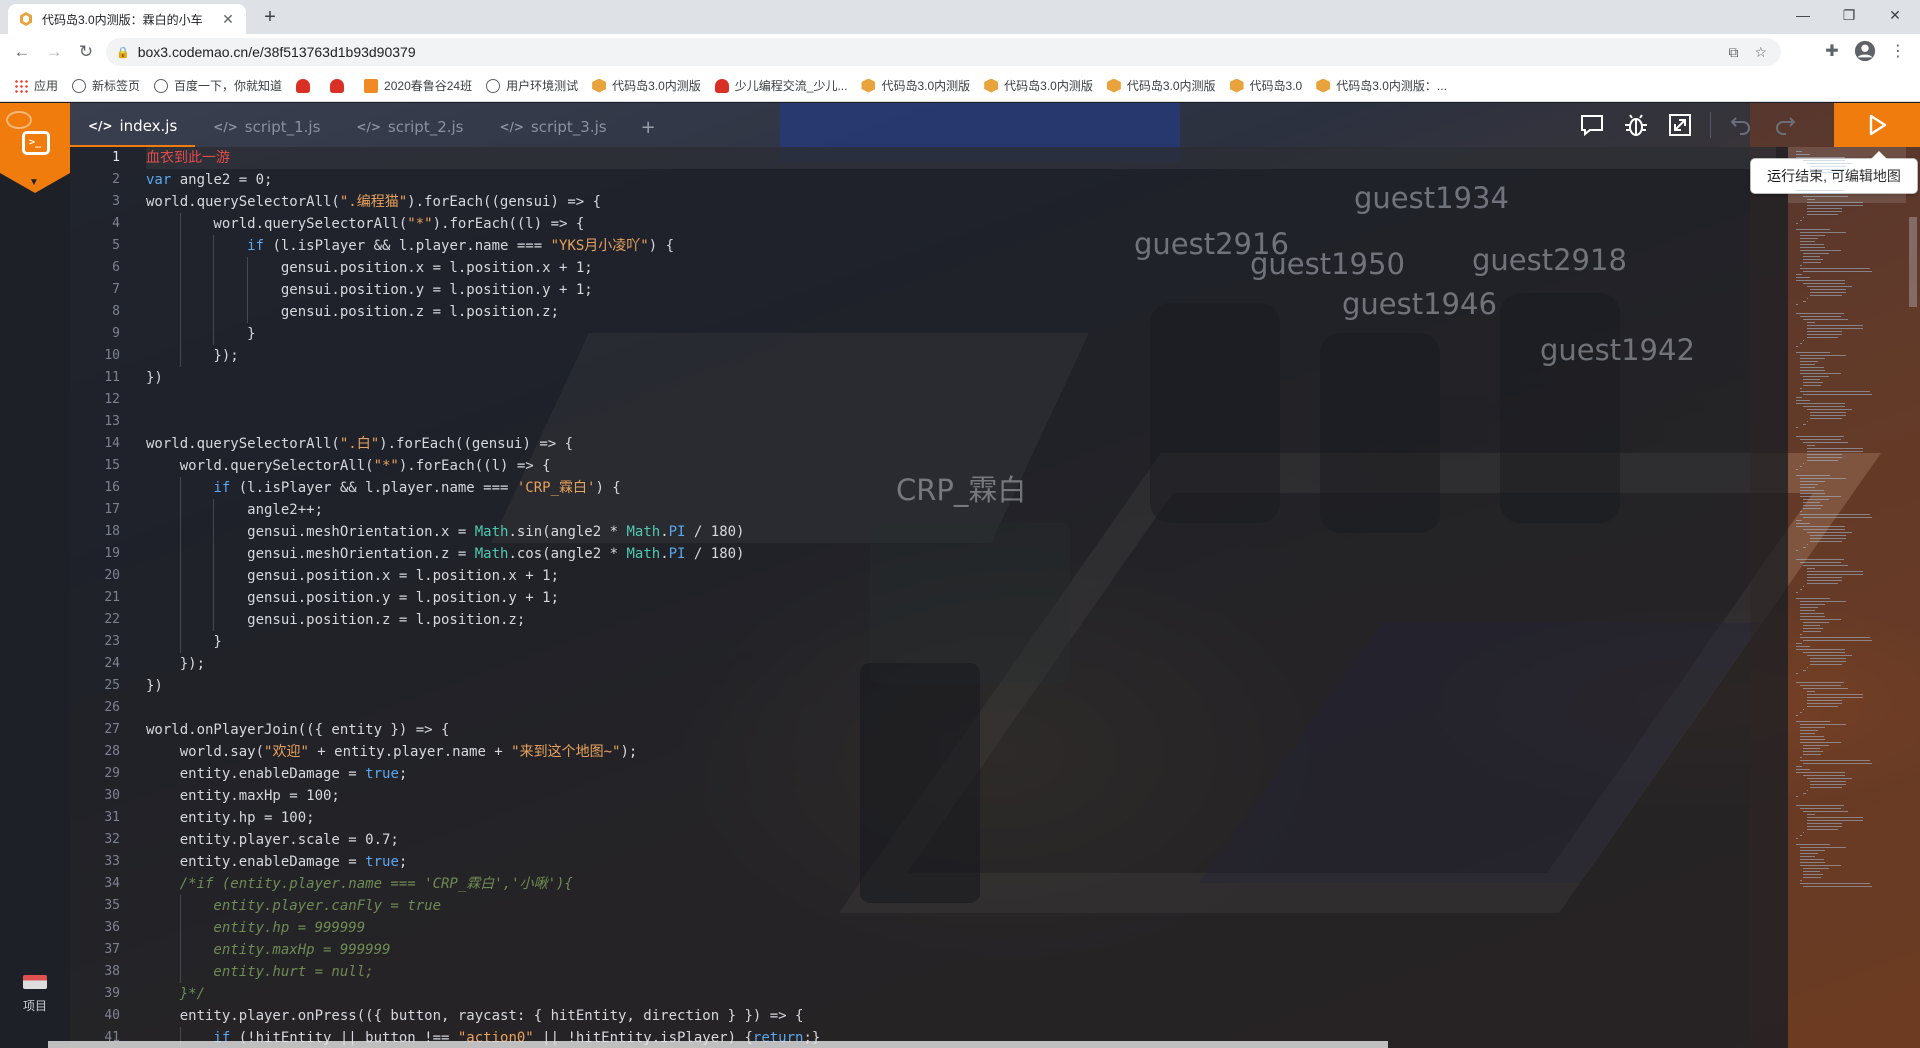 The image size is (1920, 1048). I want to click on line-number: 4, so click(116, 223).